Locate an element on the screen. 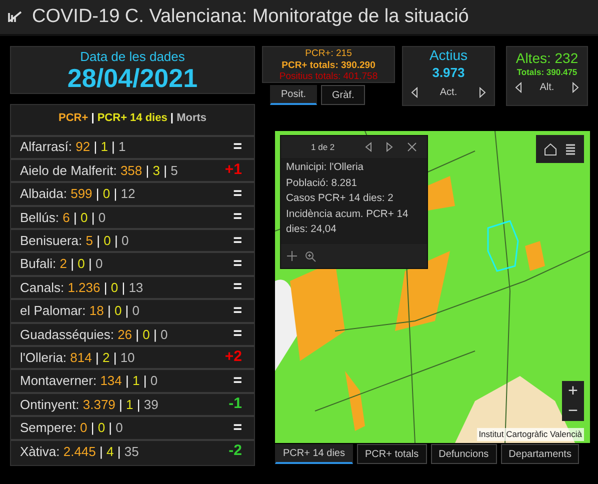 Image resolution: width=598 pixels, height=484 pixels. trend-indicator: -2 is located at coordinates (235, 451).